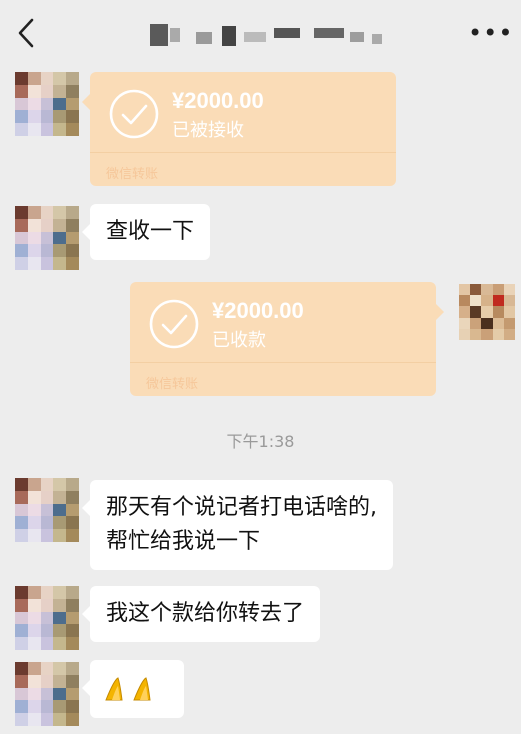 The width and height of the screenshot is (521, 734). I want to click on message-bubble, so click(133, 689).